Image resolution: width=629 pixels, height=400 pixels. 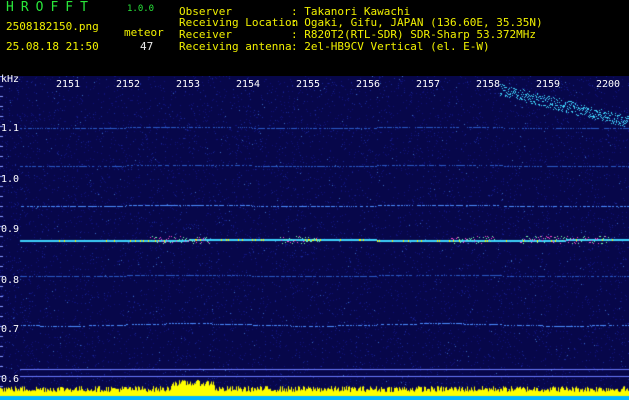 I want to click on app-version: 1.0.0, so click(x=141, y=9).